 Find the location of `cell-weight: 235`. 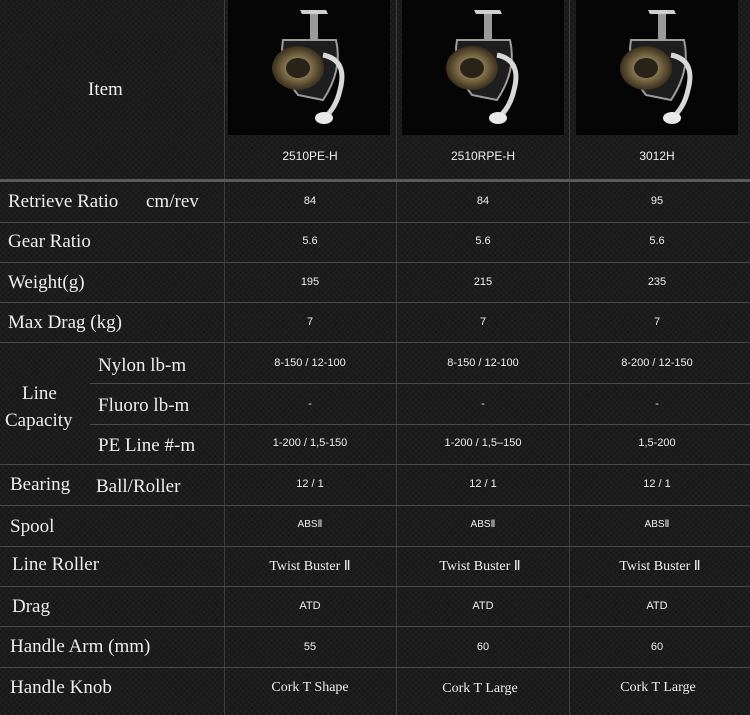

cell-weight: 235 is located at coordinates (657, 282).